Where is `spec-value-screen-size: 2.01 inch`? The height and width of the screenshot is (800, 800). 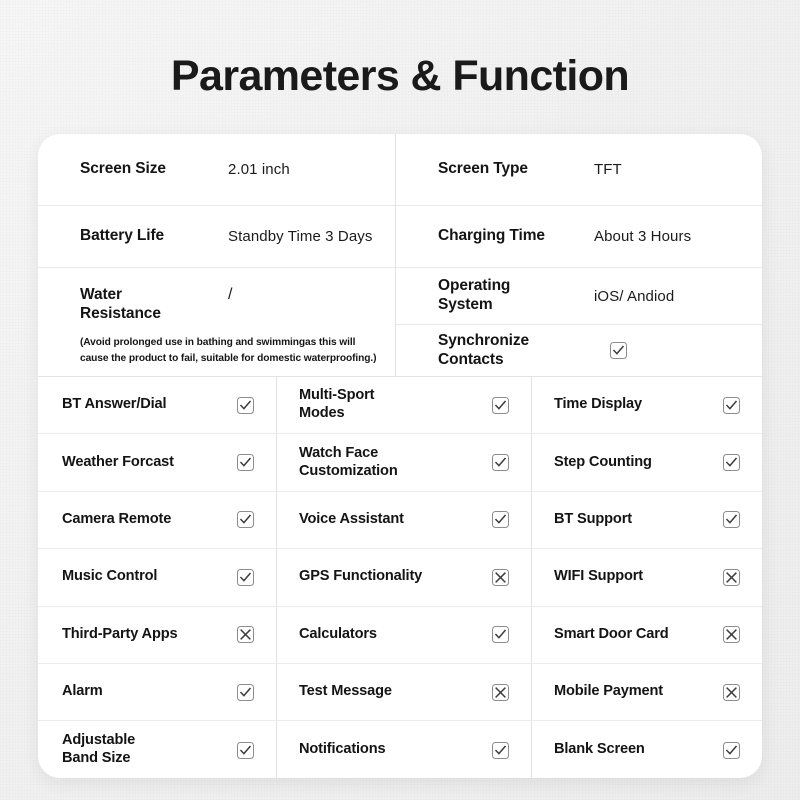 spec-value-screen-size: 2.01 inch is located at coordinates (259, 169).